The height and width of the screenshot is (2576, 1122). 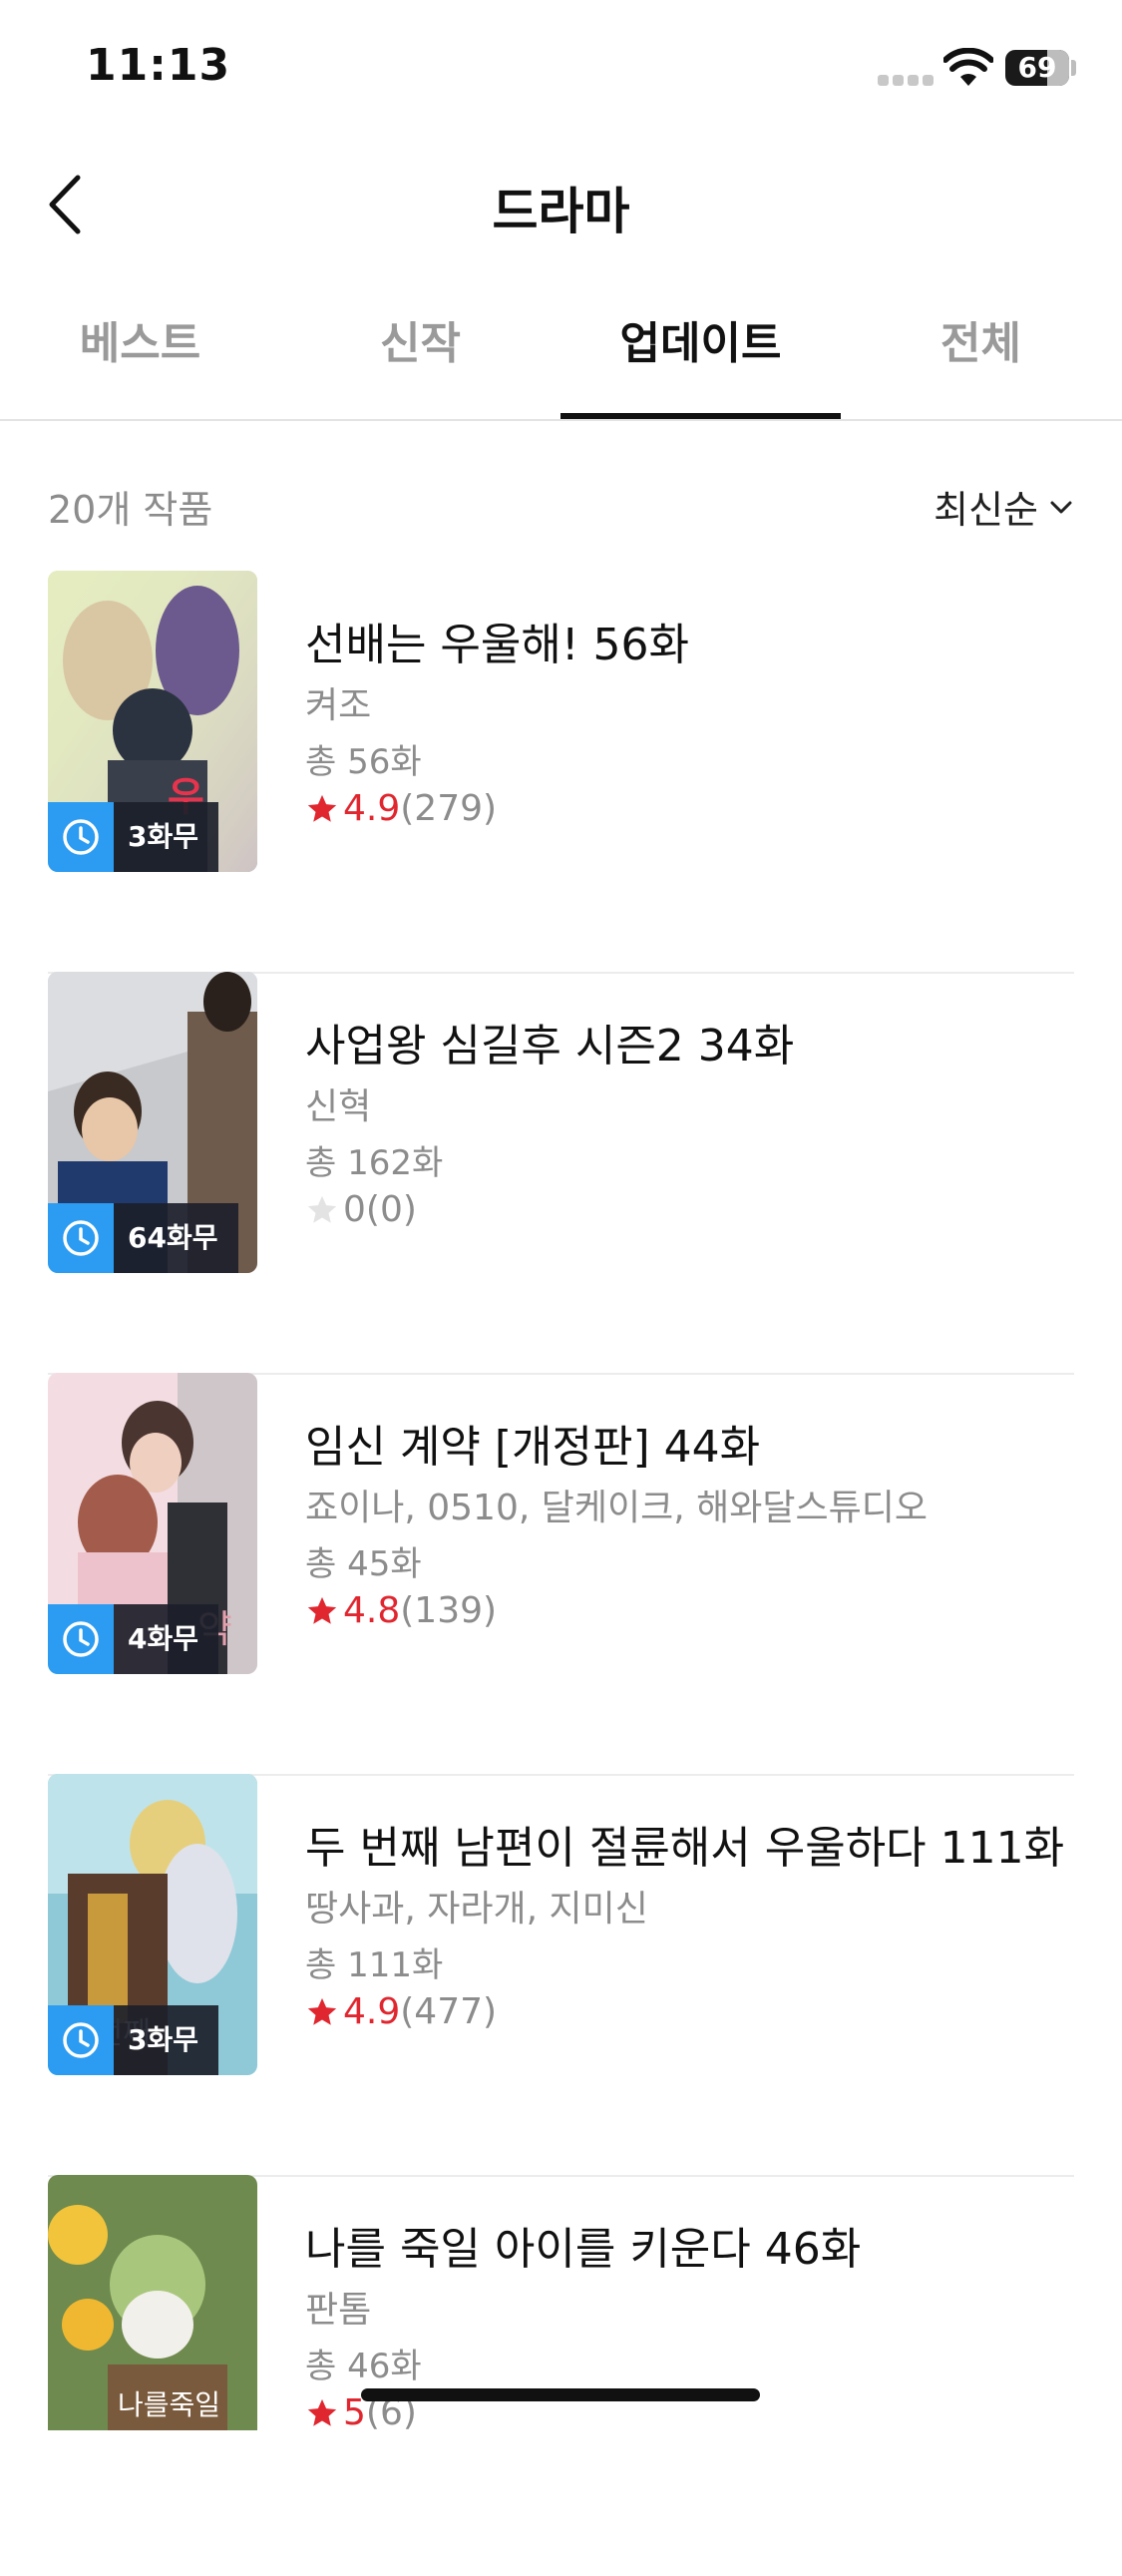 What do you see at coordinates (449, 2011) in the screenshot?
I see `rating-count: (477)` at bounding box center [449, 2011].